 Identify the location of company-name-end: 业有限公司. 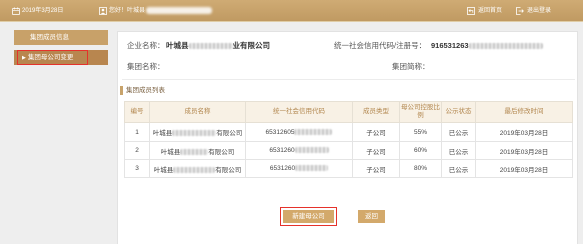
(251, 45).